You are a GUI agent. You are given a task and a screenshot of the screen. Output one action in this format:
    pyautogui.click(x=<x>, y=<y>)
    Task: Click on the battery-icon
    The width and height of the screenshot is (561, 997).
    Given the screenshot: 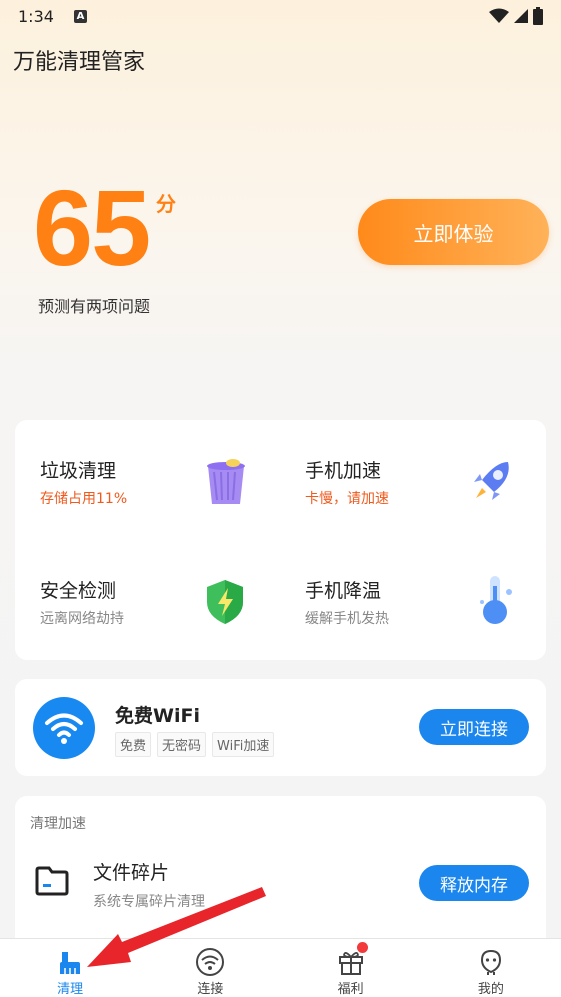 What is the action you would take?
    pyautogui.click(x=538, y=16)
    